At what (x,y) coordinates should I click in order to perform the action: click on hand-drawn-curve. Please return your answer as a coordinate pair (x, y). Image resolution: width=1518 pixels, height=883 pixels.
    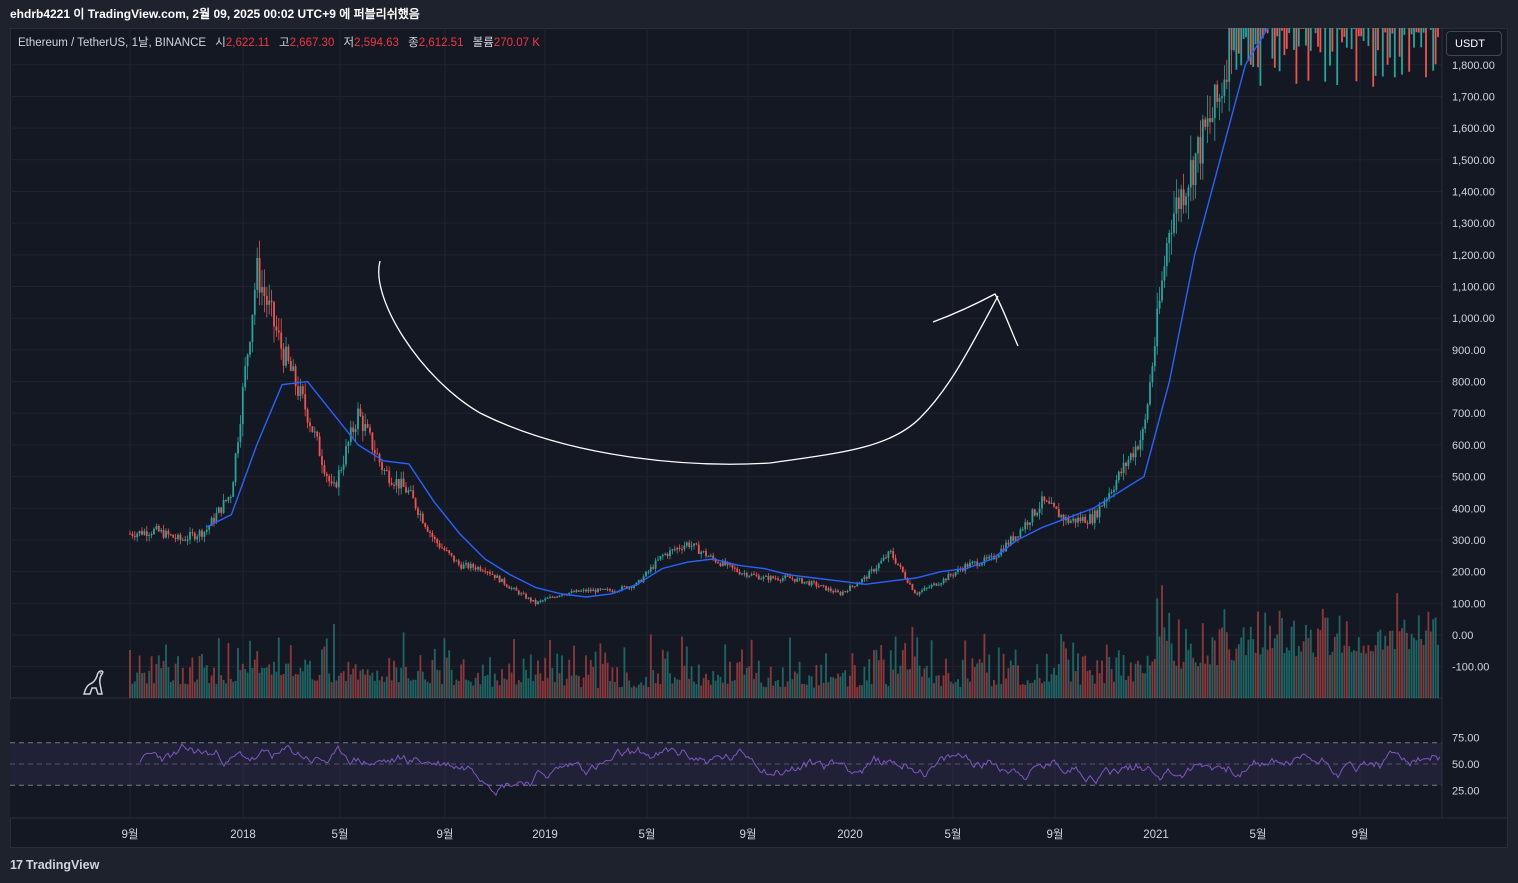
    Looking at the image, I should click on (688, 362).